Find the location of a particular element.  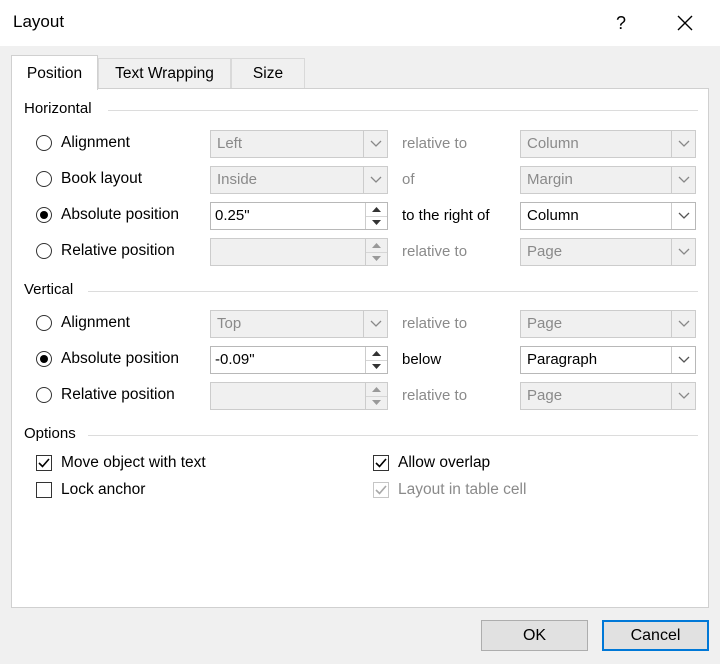

layout-in-table-cell-checkbox is located at coordinates (381, 490).